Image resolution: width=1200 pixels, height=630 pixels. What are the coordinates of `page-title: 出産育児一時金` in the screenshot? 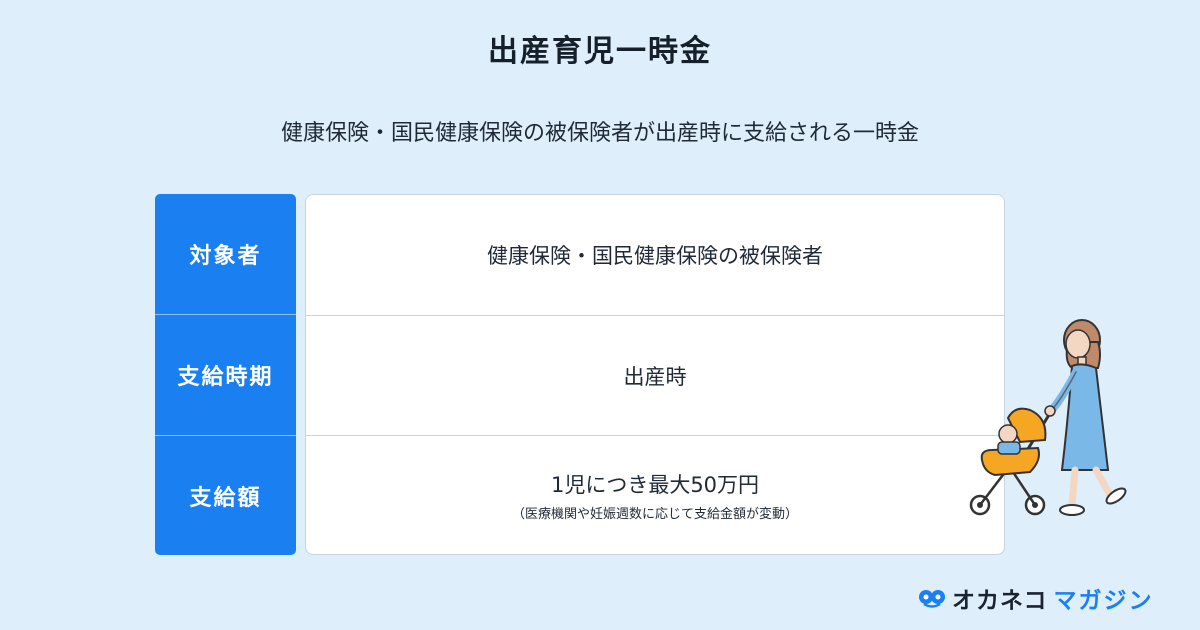 It's located at (600, 51).